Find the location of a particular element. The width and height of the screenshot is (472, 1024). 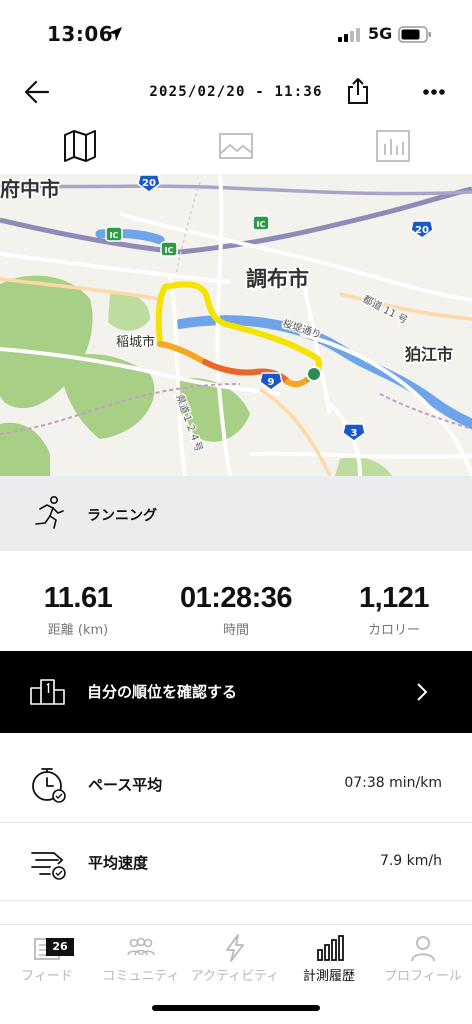

metric-row-pace: ペース平均 07:38 min/km is located at coordinates (236, 784).